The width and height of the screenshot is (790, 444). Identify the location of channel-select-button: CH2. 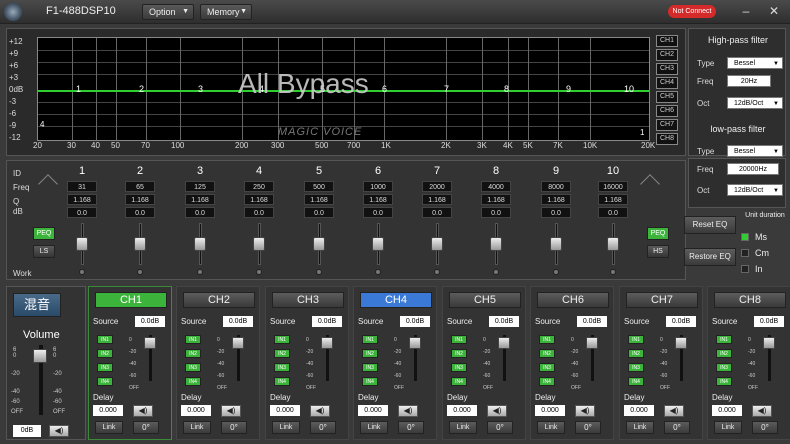
(219, 300).